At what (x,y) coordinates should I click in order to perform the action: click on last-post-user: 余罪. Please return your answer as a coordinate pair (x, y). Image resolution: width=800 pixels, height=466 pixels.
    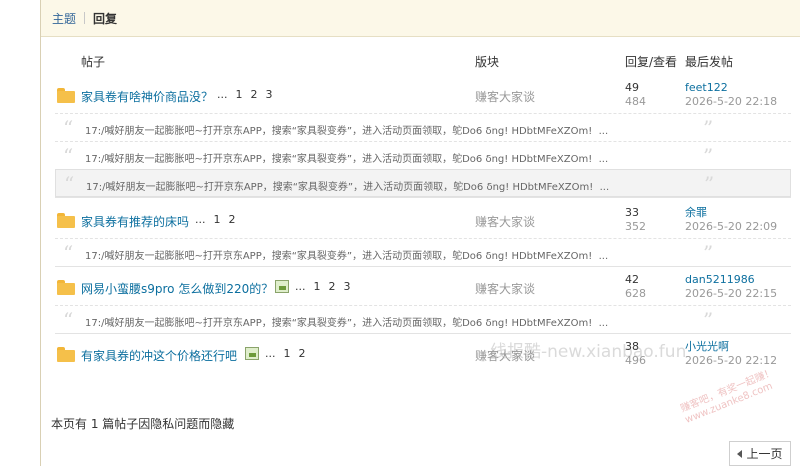
    Looking at the image, I should click on (731, 213).